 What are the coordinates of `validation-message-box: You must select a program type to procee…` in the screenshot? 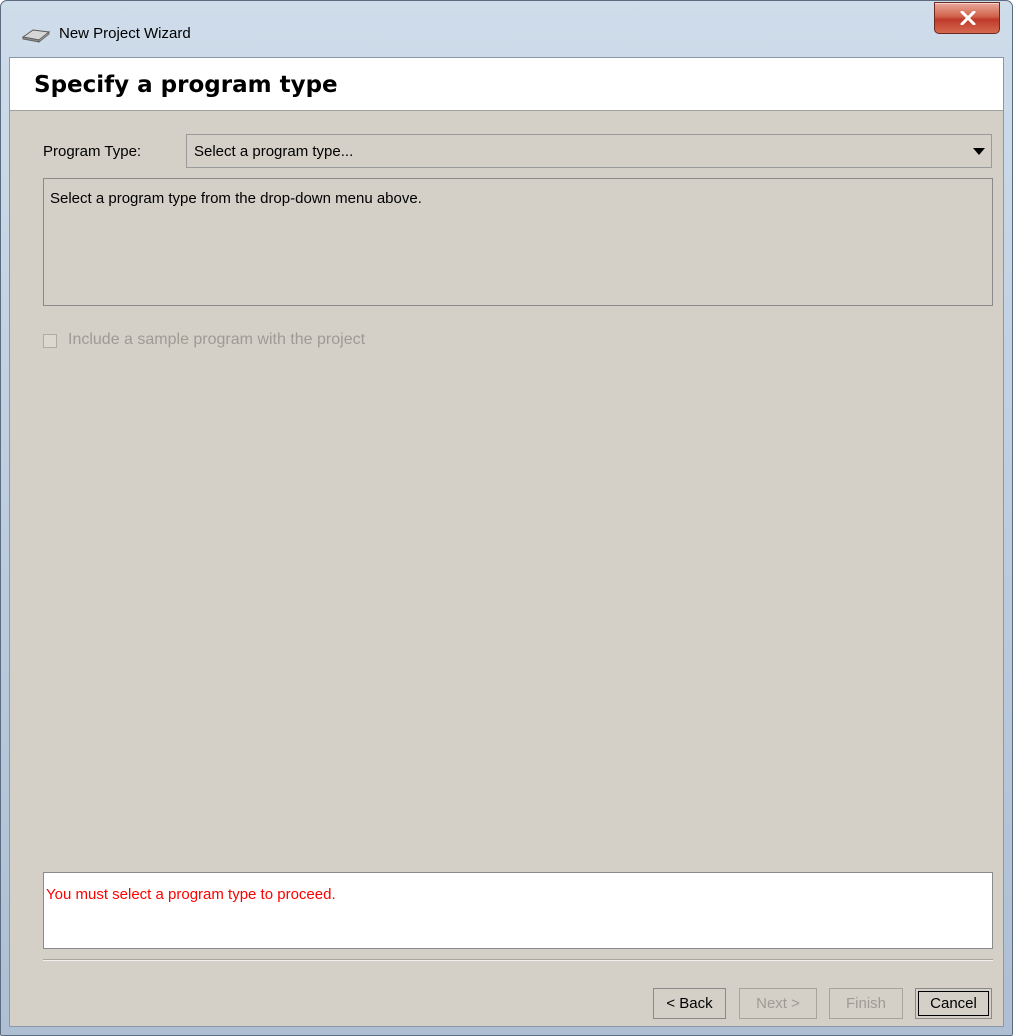 It's located at (518, 910).